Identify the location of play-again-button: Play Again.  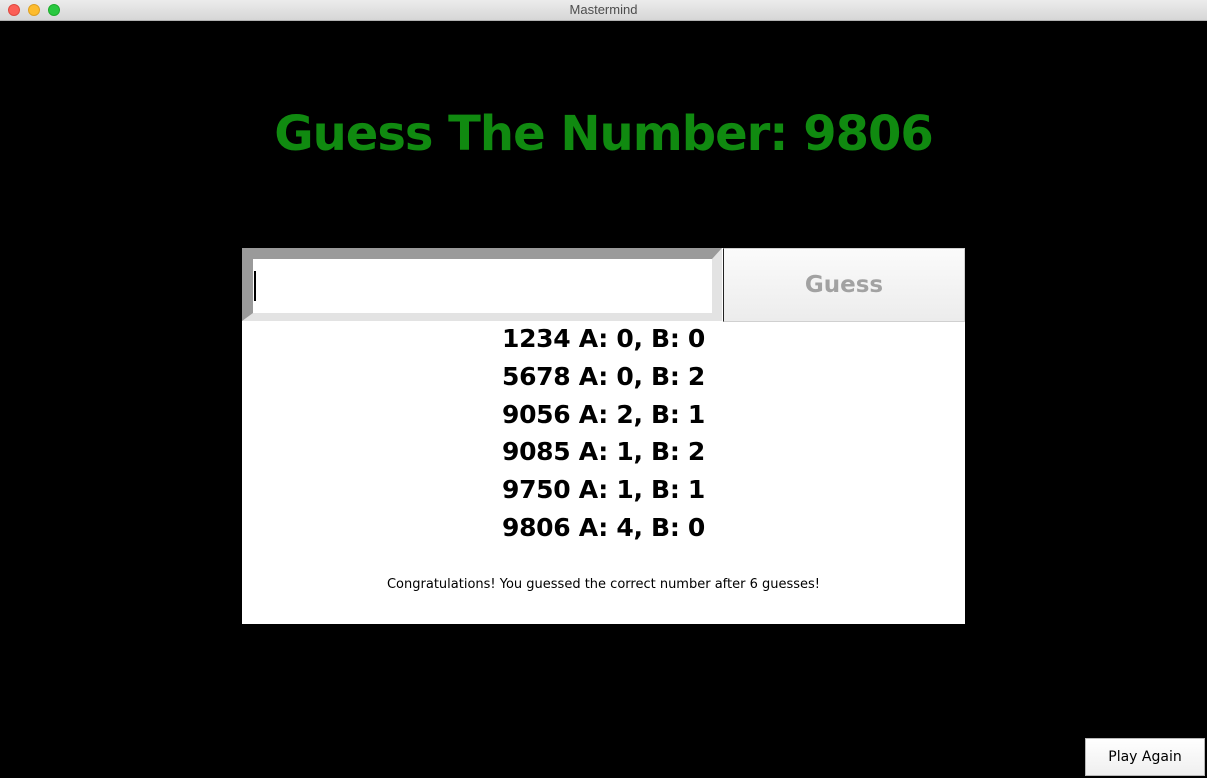
(1145, 757).